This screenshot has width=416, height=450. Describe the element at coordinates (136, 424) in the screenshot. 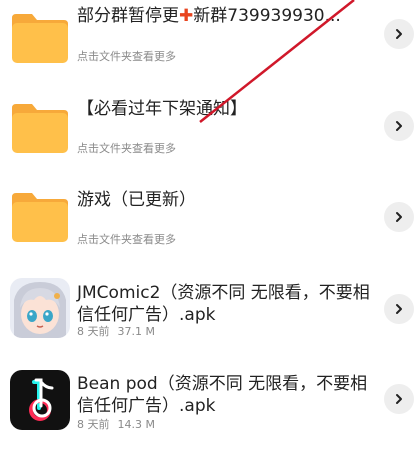

I see `file-size: 14.3 M` at that location.